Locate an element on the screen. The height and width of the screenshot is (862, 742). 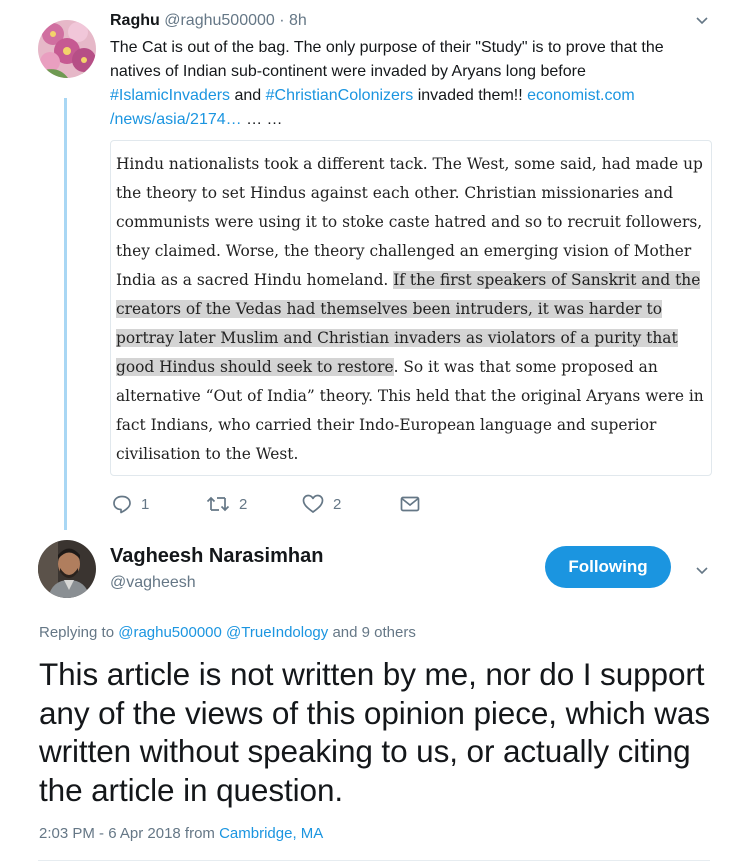
tweet-timestamp: 2:03 PM - 6 Apr 2018 from Cambridge, MA is located at coordinates (181, 833).